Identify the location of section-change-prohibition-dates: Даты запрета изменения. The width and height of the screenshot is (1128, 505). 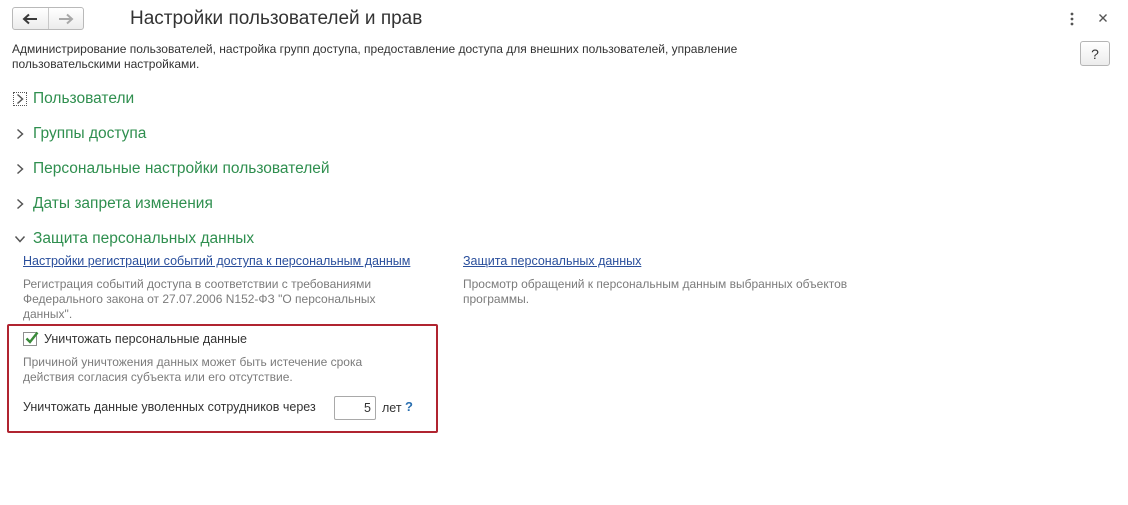
(113, 204).